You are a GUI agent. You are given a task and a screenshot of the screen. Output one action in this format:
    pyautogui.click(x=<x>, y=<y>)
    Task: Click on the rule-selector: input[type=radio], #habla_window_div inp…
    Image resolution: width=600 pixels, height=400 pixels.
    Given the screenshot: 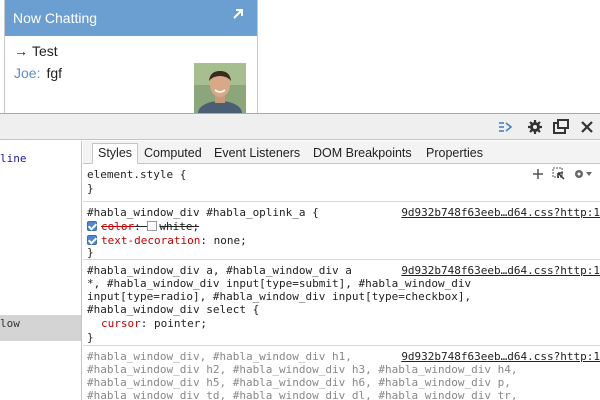 What is the action you would take?
    pyautogui.click(x=279, y=296)
    